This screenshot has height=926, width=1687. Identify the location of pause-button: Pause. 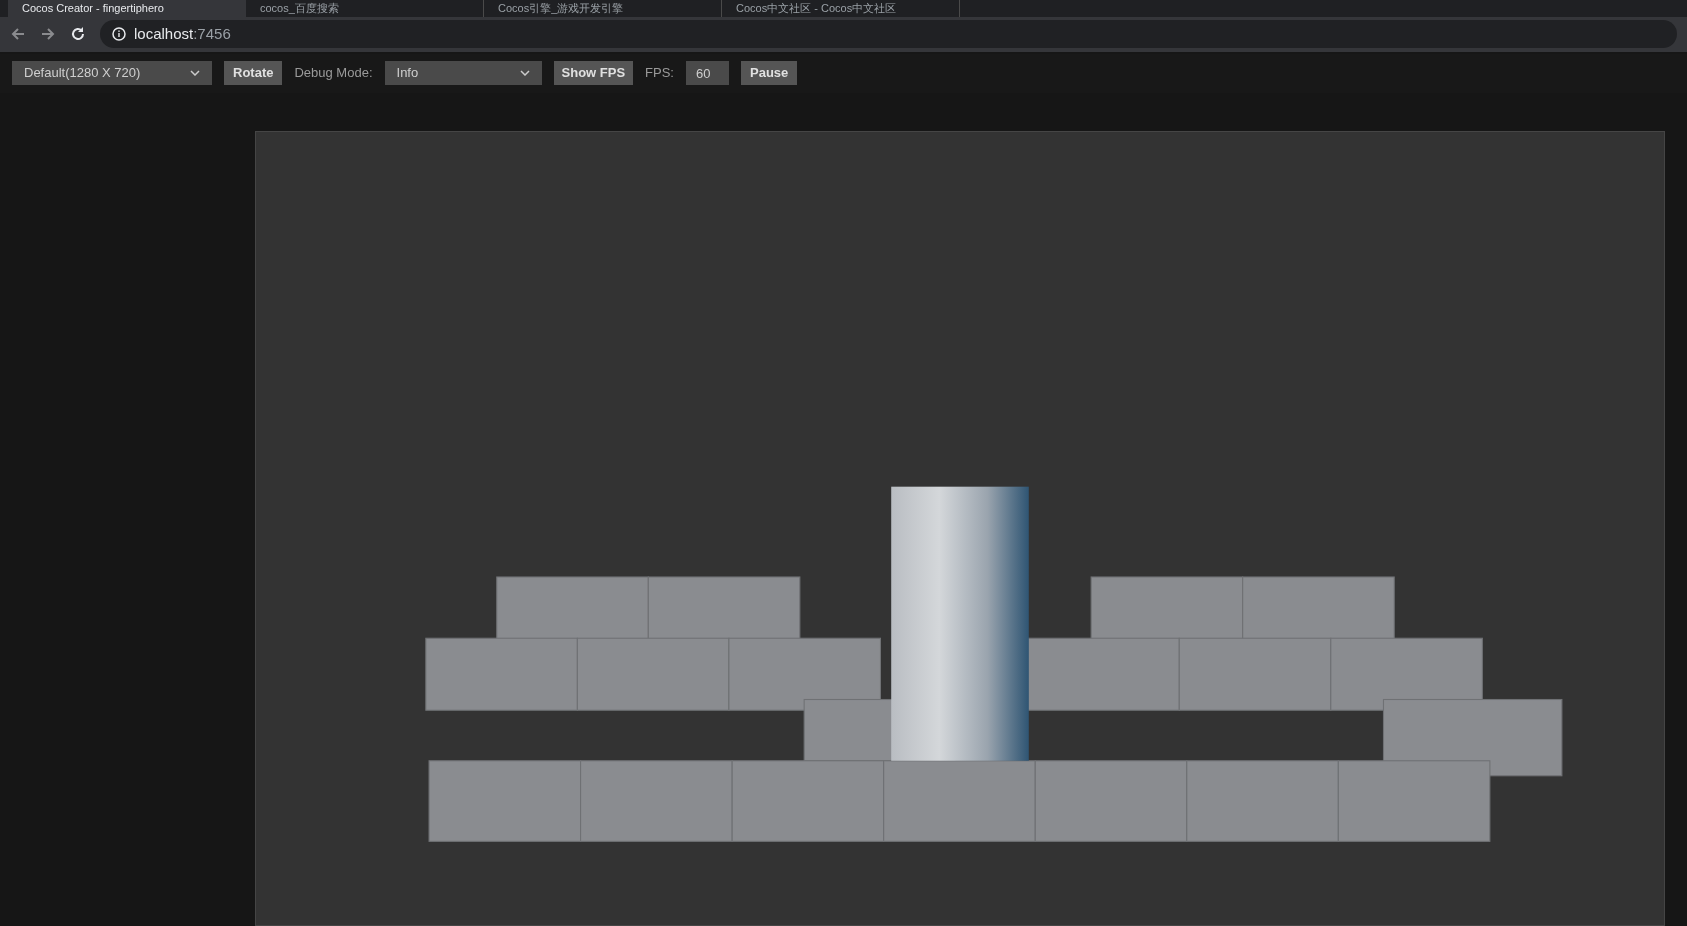
(769, 73).